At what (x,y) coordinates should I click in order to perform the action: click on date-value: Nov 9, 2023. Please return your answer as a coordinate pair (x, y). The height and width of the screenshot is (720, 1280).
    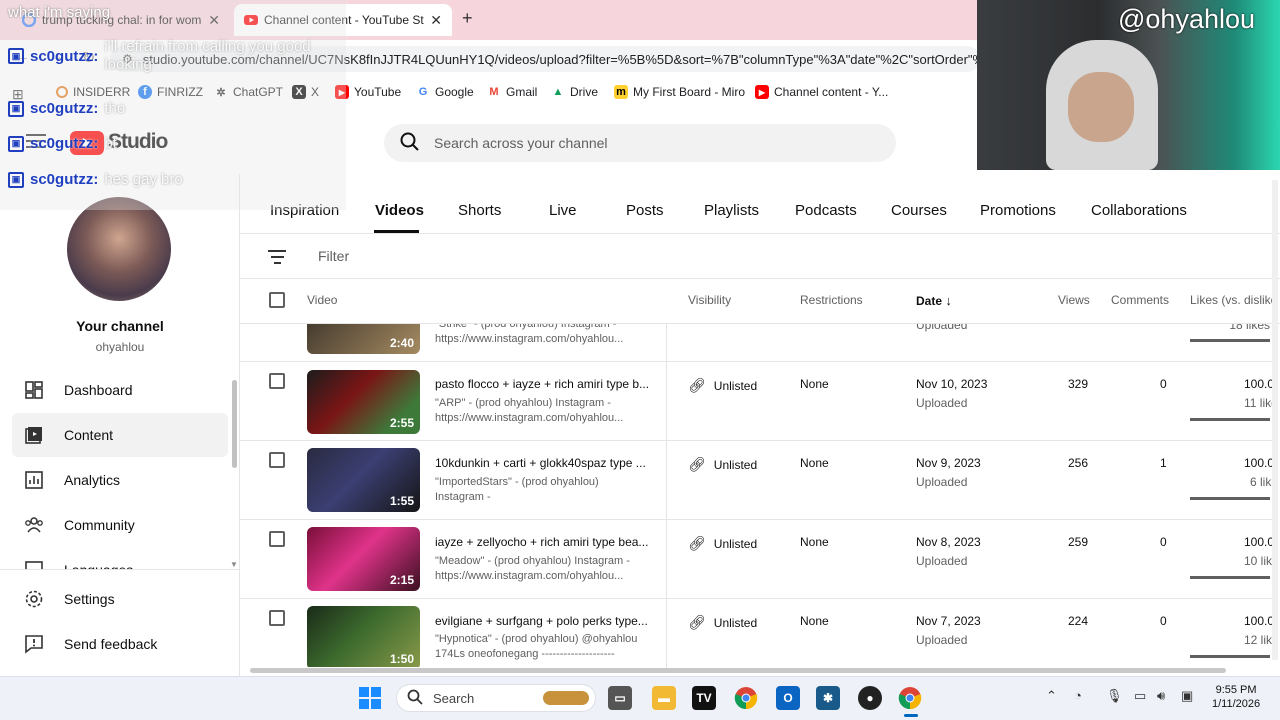
    Looking at the image, I should click on (948, 463).